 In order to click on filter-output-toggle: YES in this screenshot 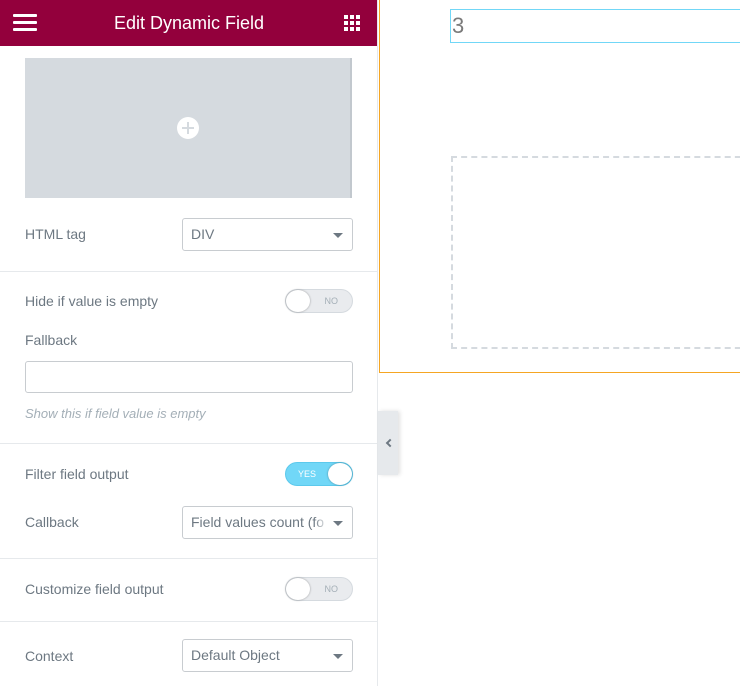, I will do `click(319, 474)`.